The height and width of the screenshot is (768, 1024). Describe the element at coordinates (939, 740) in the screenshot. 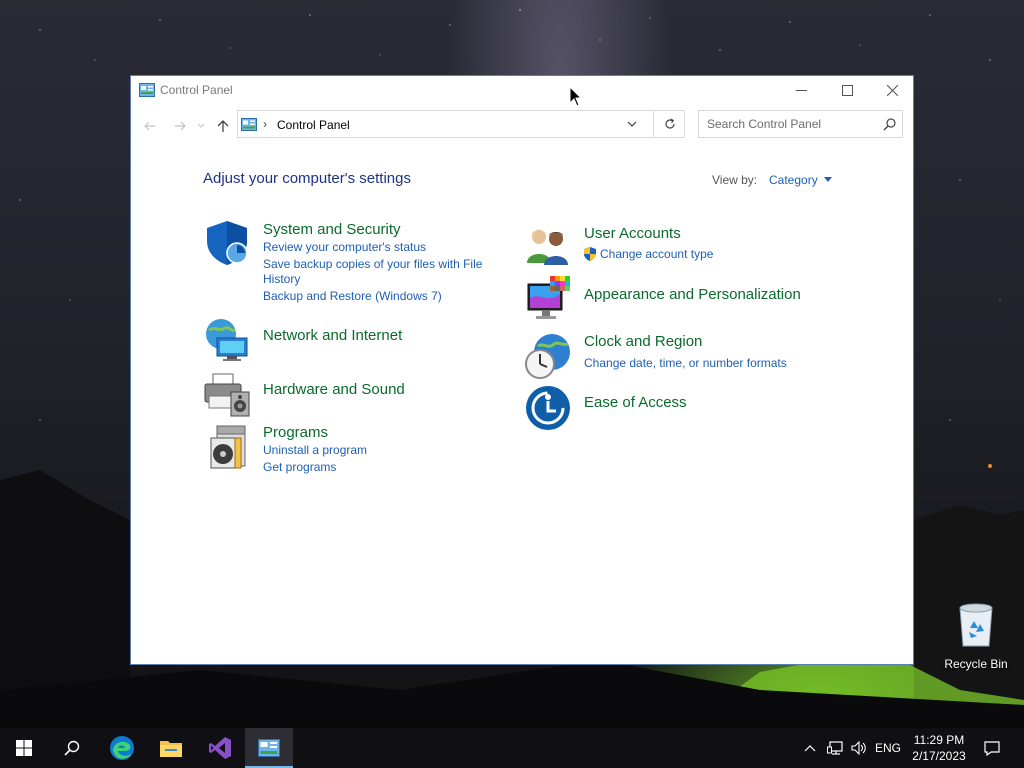

I see `clock-time: 11:29 PM` at that location.